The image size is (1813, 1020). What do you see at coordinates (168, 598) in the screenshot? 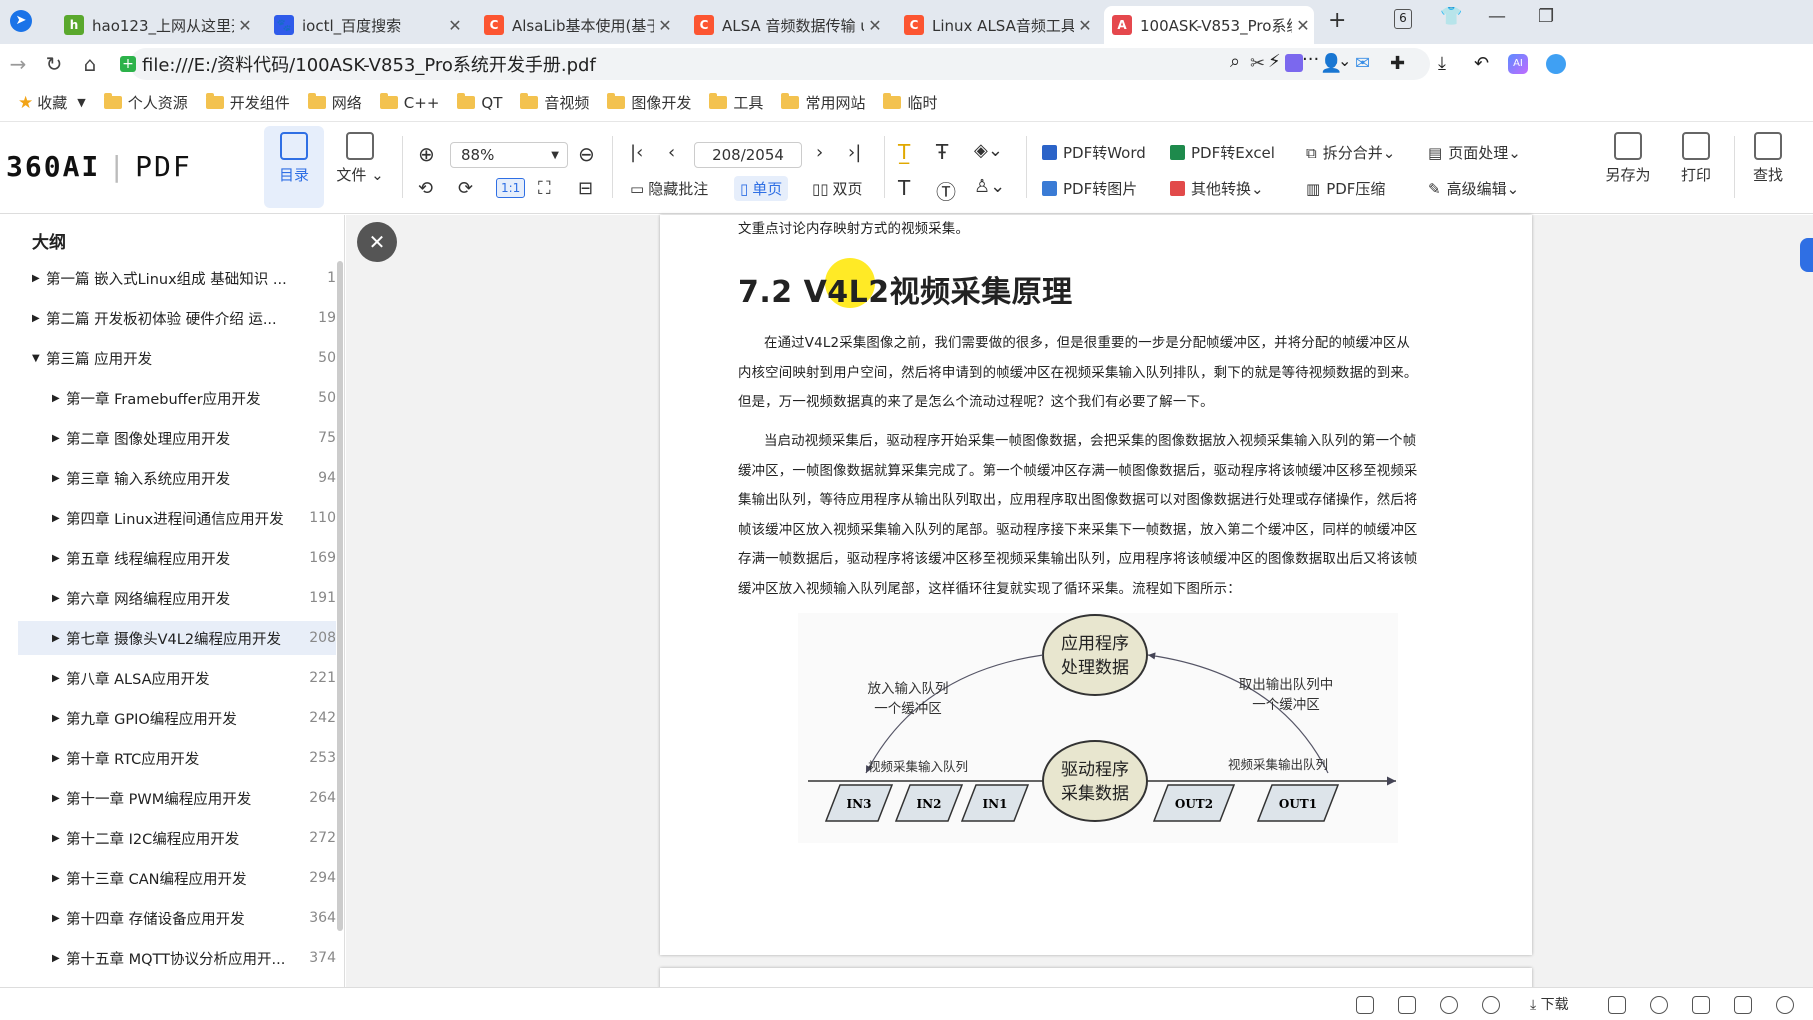
I see `outline-item: ▶ 第六章 网络编程应用开发 191` at bounding box center [168, 598].